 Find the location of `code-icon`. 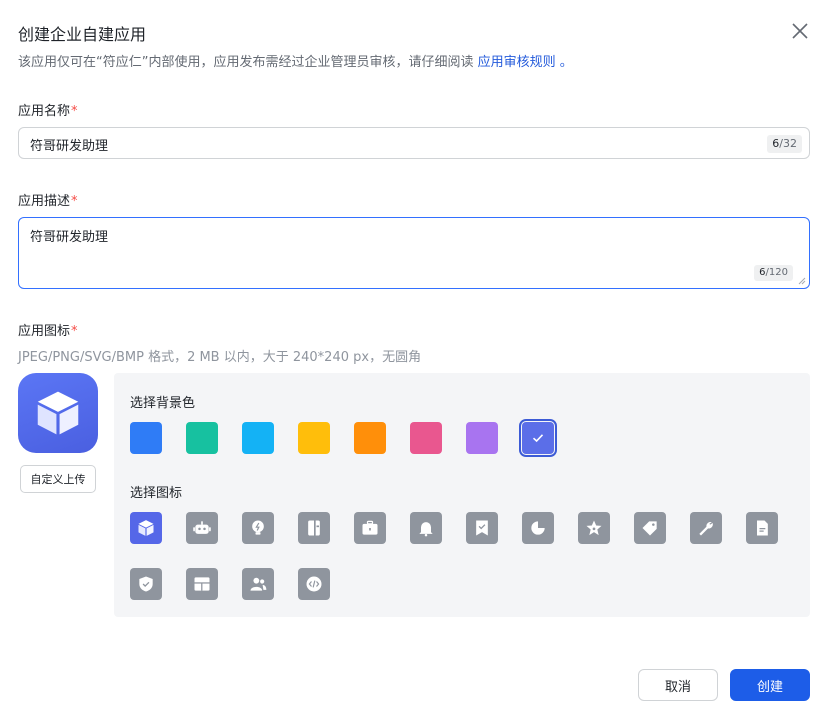

code-icon is located at coordinates (314, 584).